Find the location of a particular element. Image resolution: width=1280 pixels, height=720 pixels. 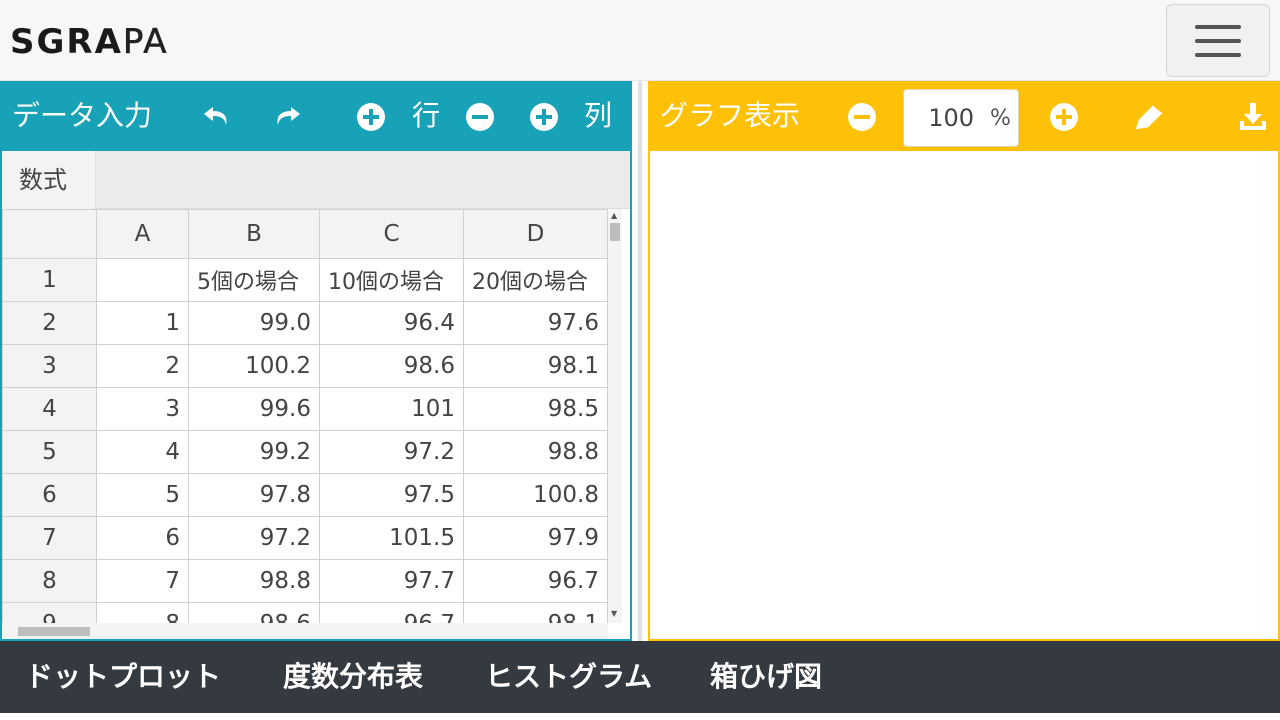

add-column-button is located at coordinates (544, 117).